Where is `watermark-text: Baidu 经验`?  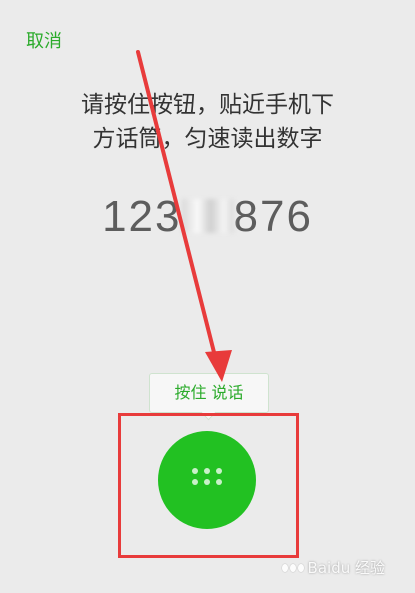 watermark-text: Baidu 经验 is located at coordinates (346, 568).